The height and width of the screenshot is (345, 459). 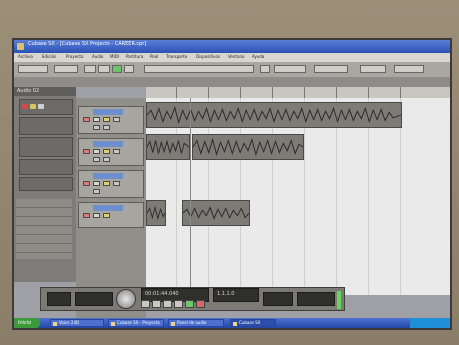 What do you see at coordinates (331, 69) in the screenshot?
I see `toolbar-quantize-select` at bounding box center [331, 69].